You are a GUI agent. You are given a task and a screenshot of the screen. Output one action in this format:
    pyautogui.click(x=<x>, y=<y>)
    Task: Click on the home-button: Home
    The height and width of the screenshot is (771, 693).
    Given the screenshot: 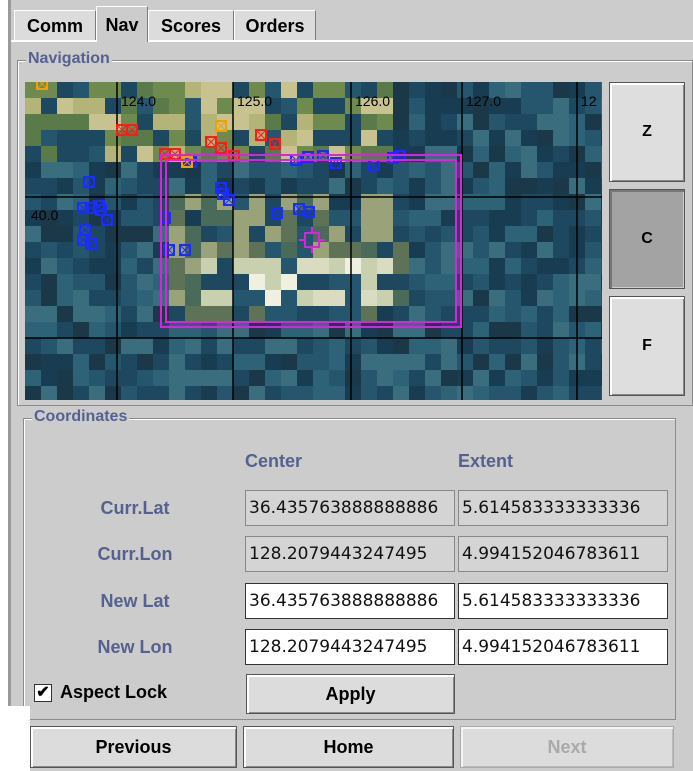 What is the action you would take?
    pyautogui.click(x=348, y=747)
    